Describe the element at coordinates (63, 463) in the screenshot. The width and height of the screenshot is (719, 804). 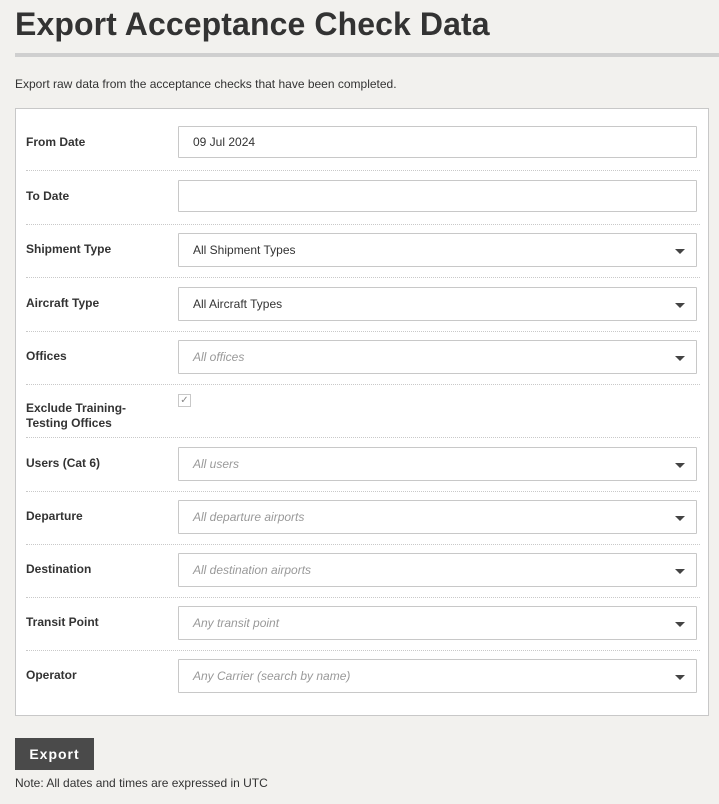
I see `users-label: Users (Cat 6)` at that location.